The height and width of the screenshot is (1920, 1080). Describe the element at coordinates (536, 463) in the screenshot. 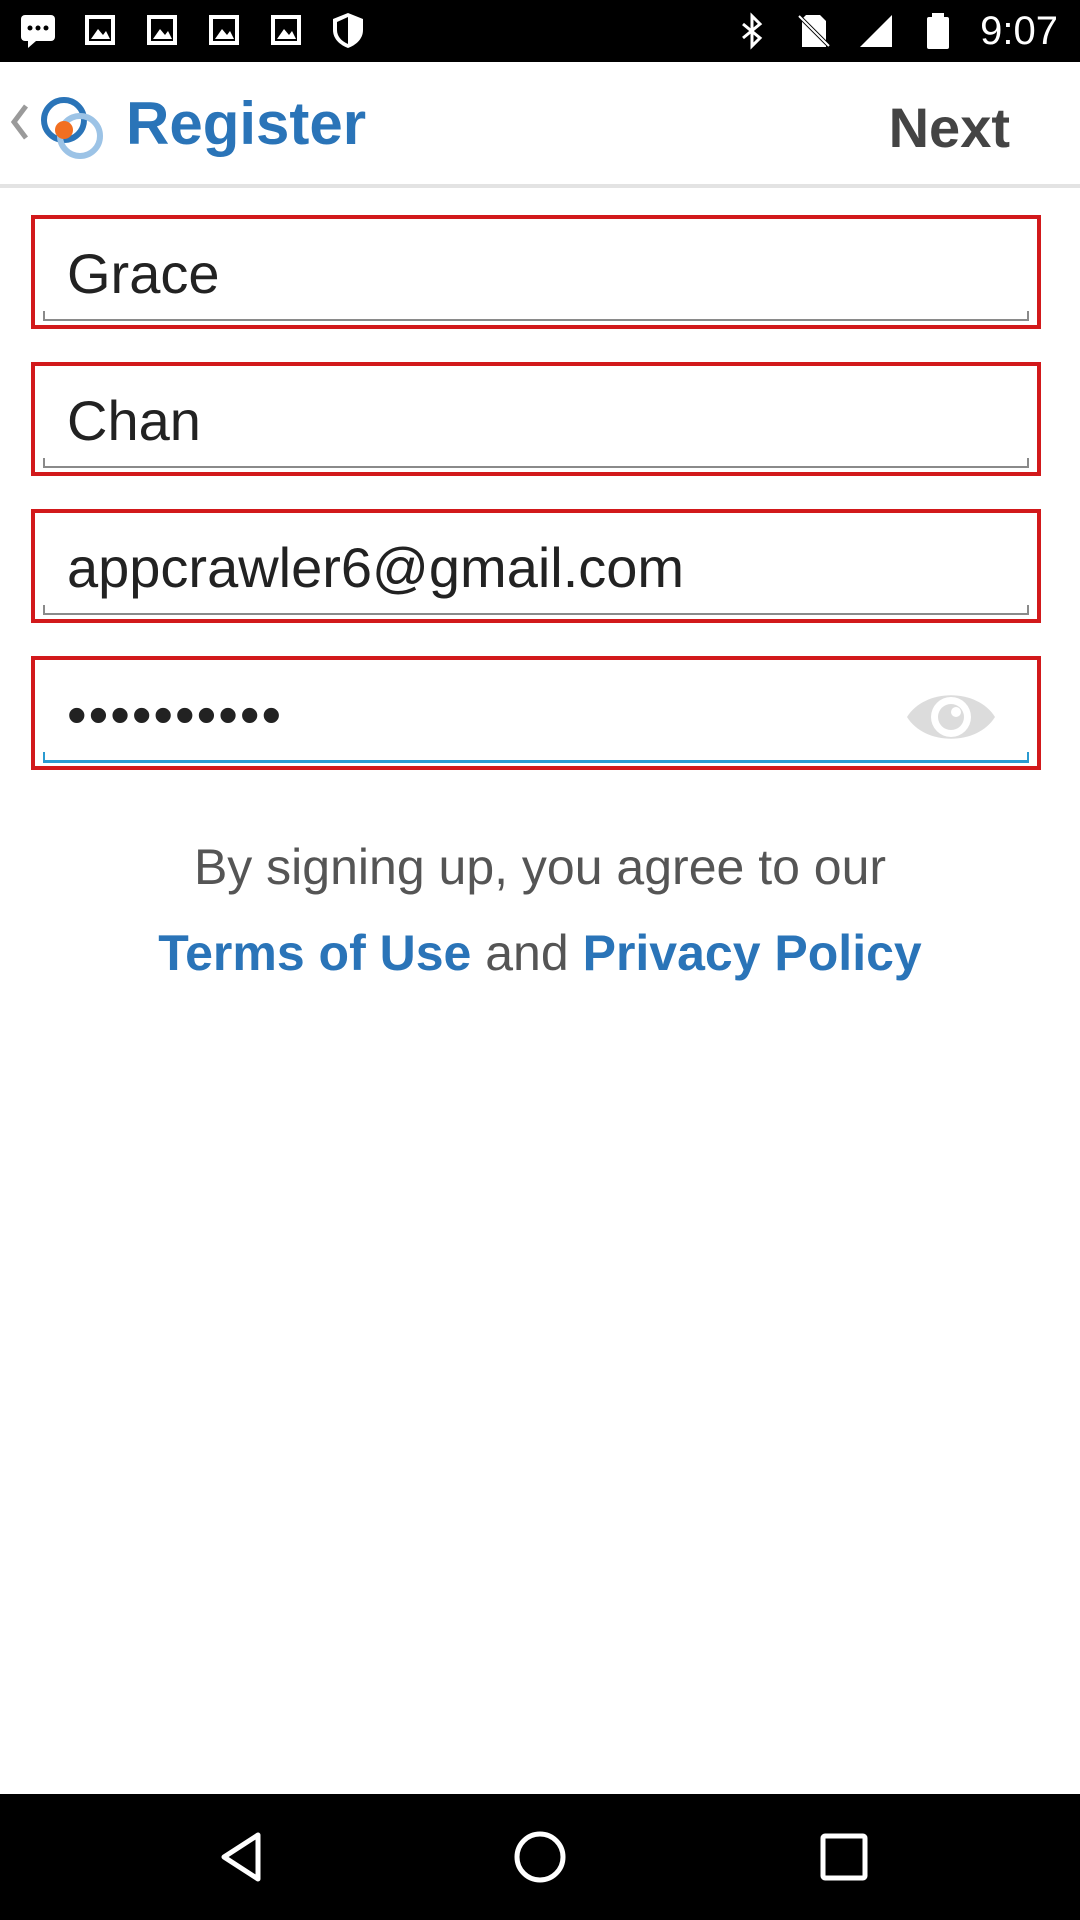

I see `last-name-underline` at that location.